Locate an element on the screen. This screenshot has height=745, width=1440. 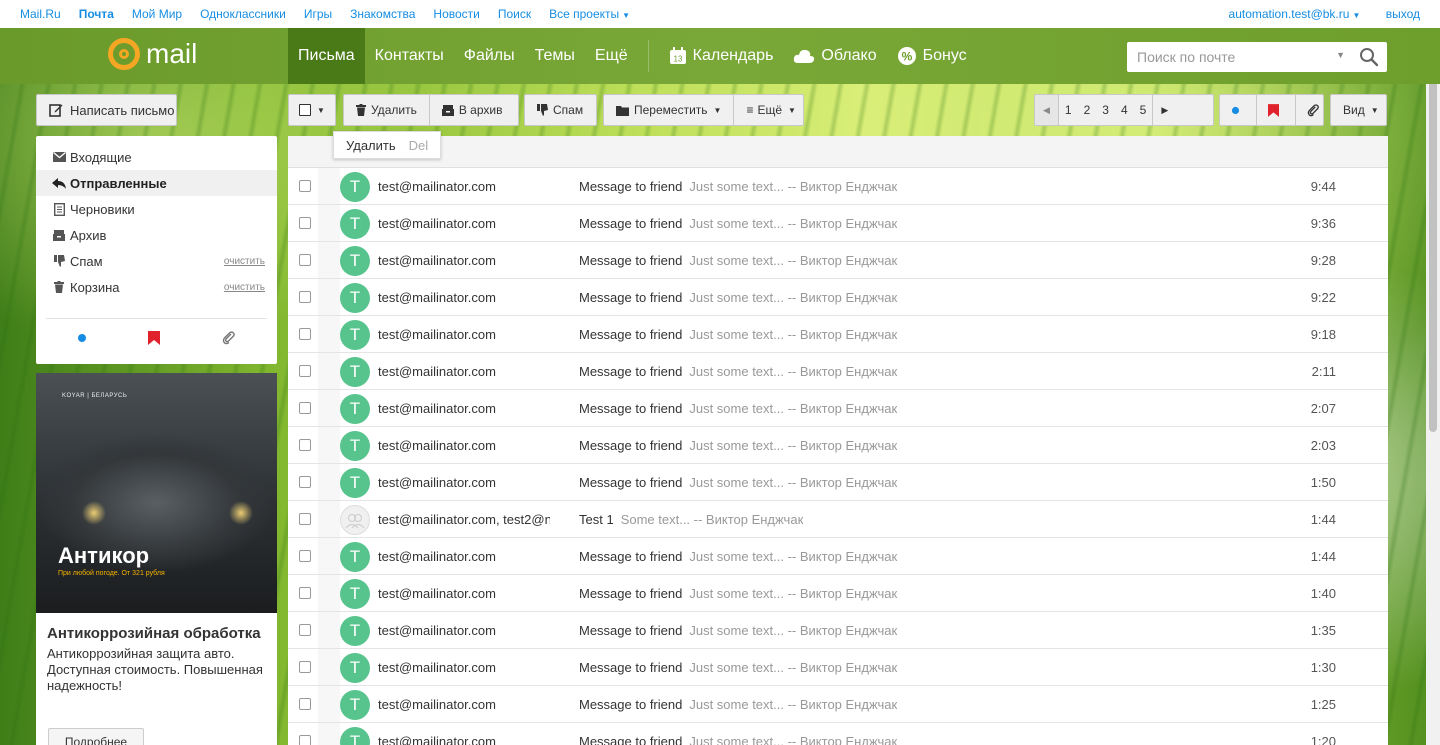
message-subject: Message to friend is located at coordinates (631, 186).